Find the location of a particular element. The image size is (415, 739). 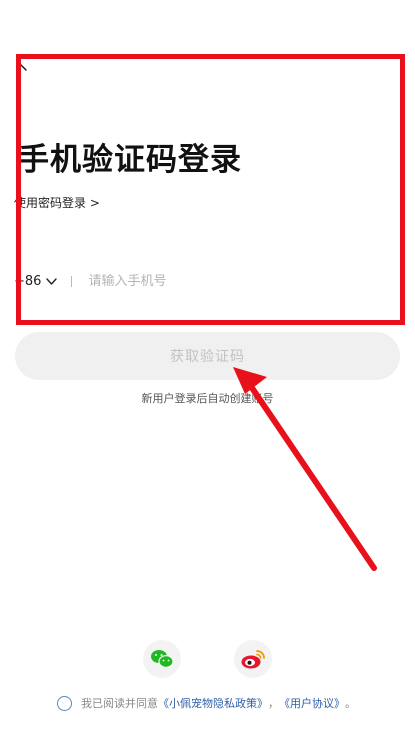

agreement-checkbox is located at coordinates (64, 703).